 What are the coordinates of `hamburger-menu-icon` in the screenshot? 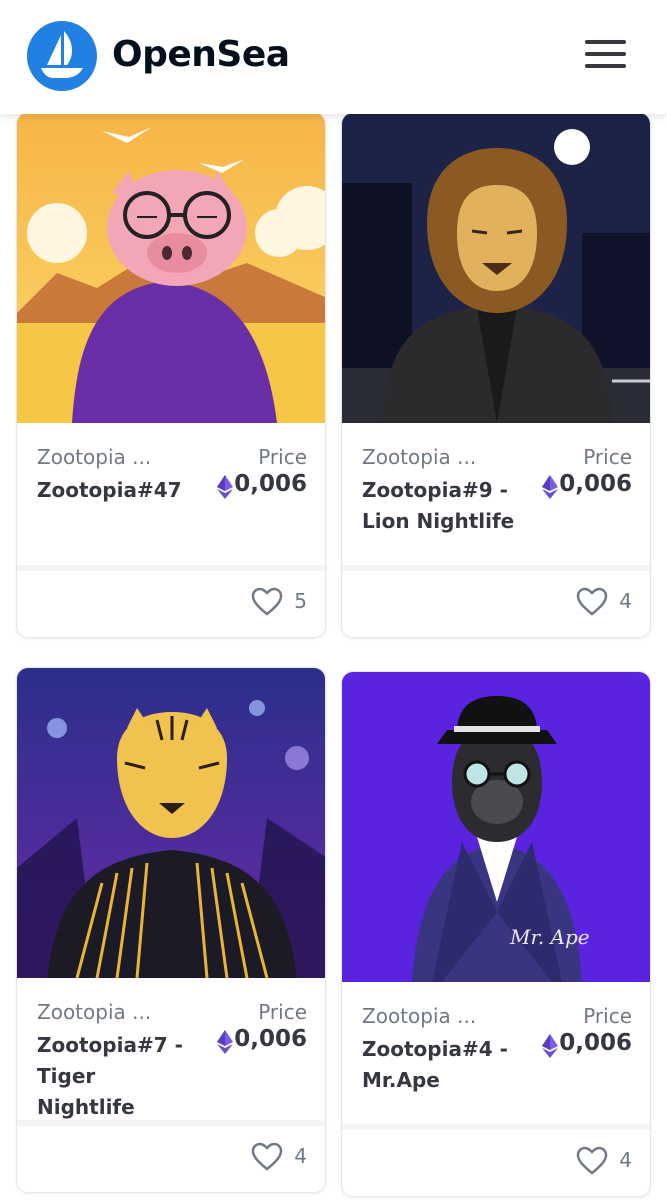 It's located at (605, 56).